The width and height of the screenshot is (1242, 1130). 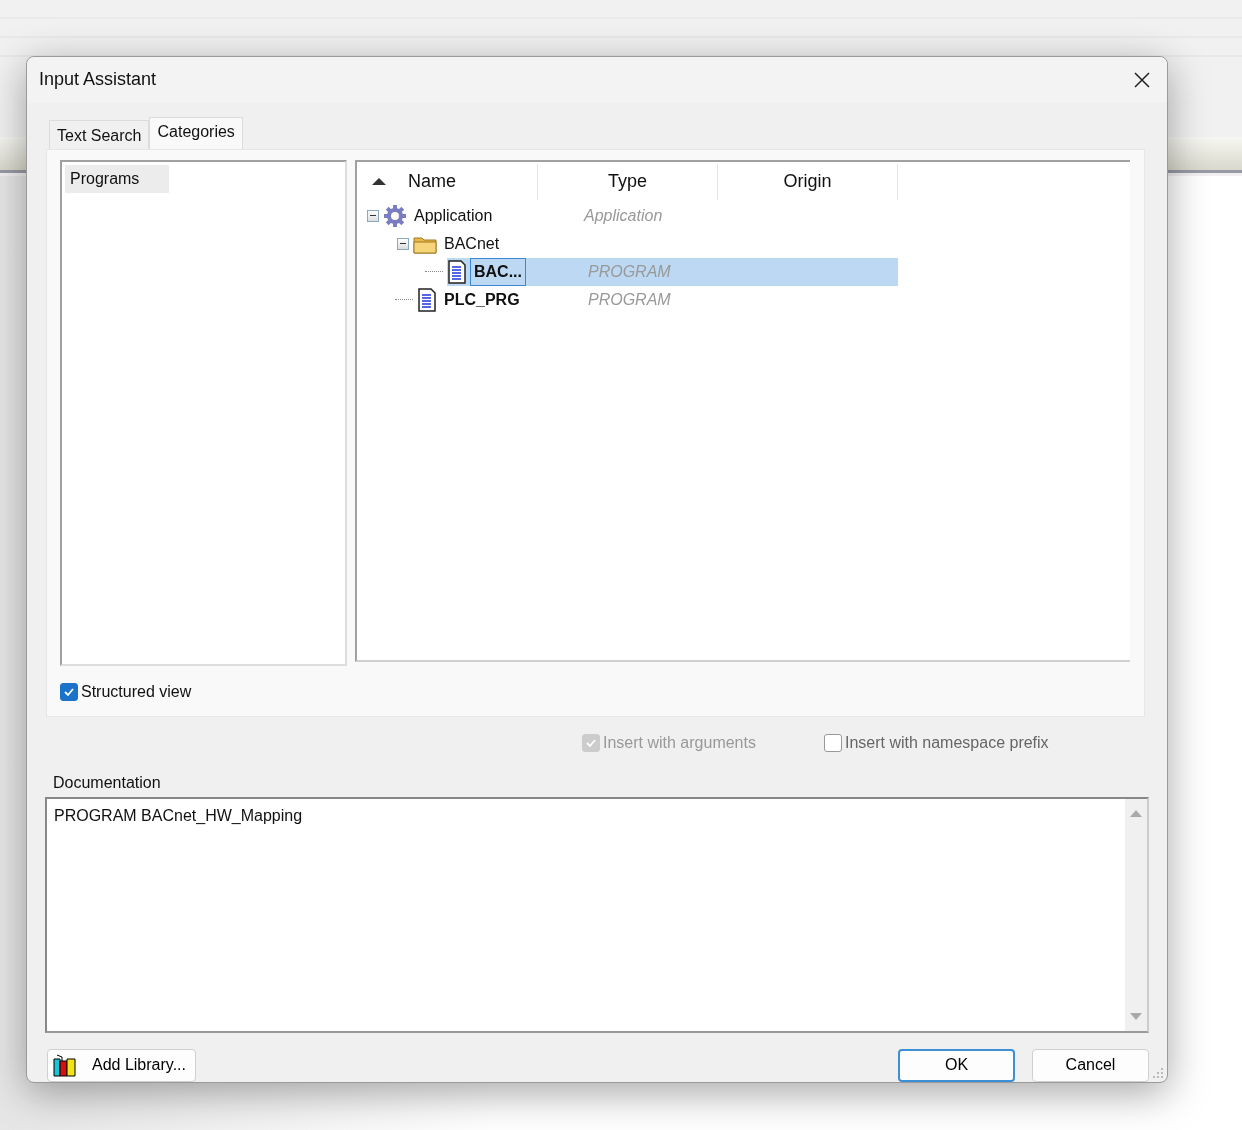 I want to click on scroll-up-icon, so click(x=1136, y=813).